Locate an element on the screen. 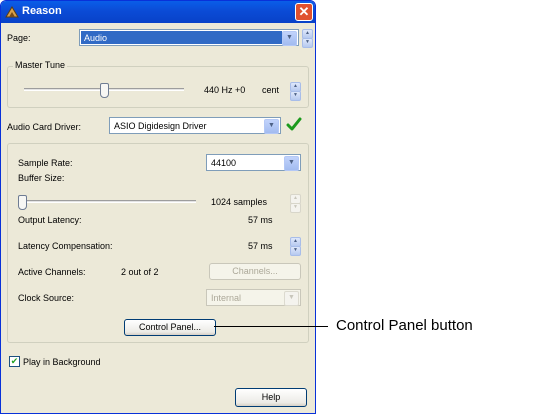 This screenshot has width=541, height=414. output-latency-value: 57 ms is located at coordinates (260, 220).